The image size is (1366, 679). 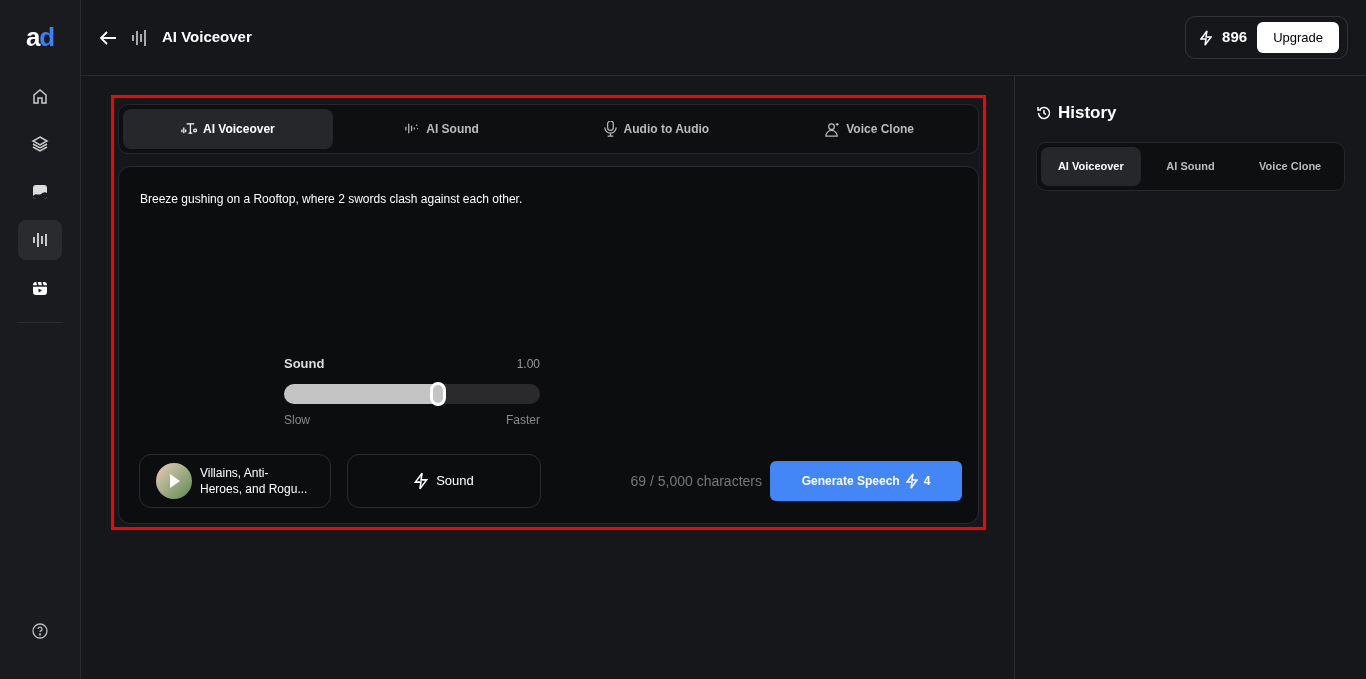 What do you see at coordinates (1290, 166) in the screenshot?
I see `history-tab: Voice Clone` at bounding box center [1290, 166].